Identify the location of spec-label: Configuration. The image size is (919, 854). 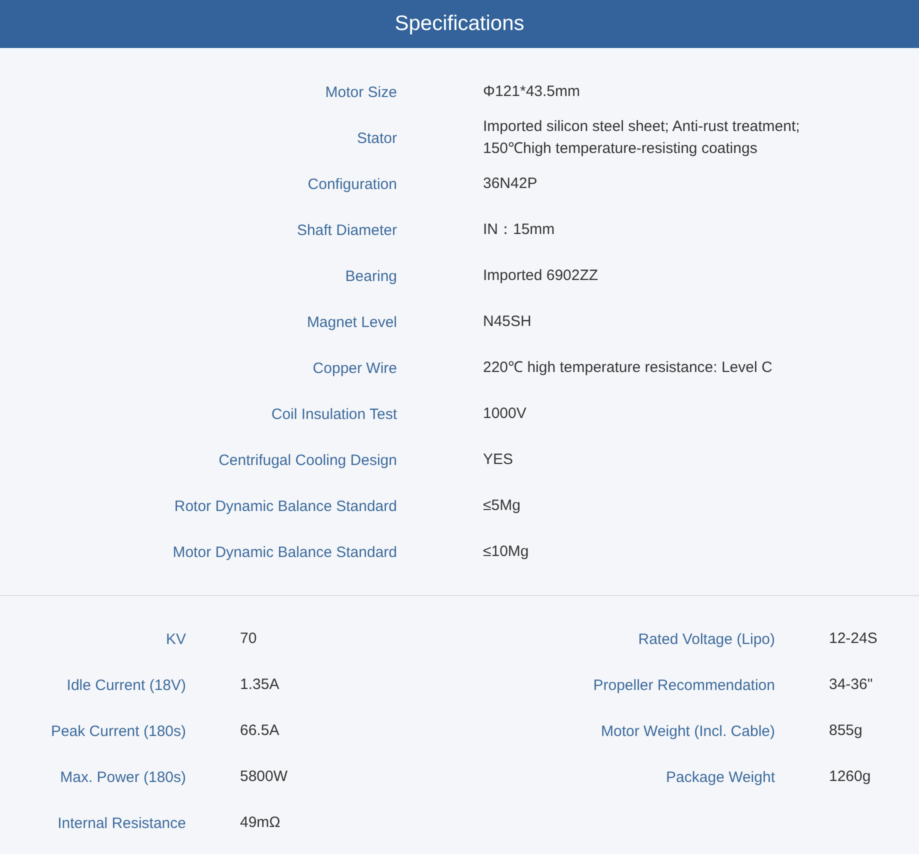
(351, 184).